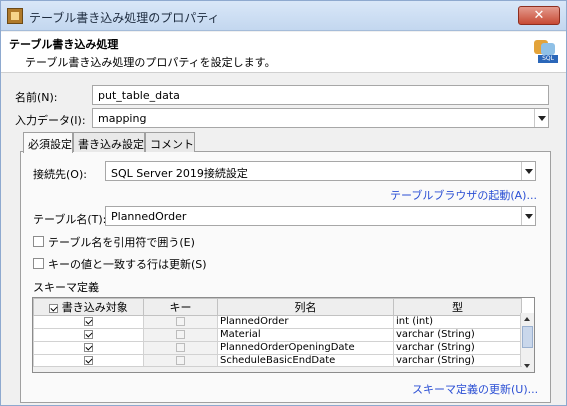 This screenshot has height=406, width=567. I want to click on input-data-value: mapping, so click(122, 118).